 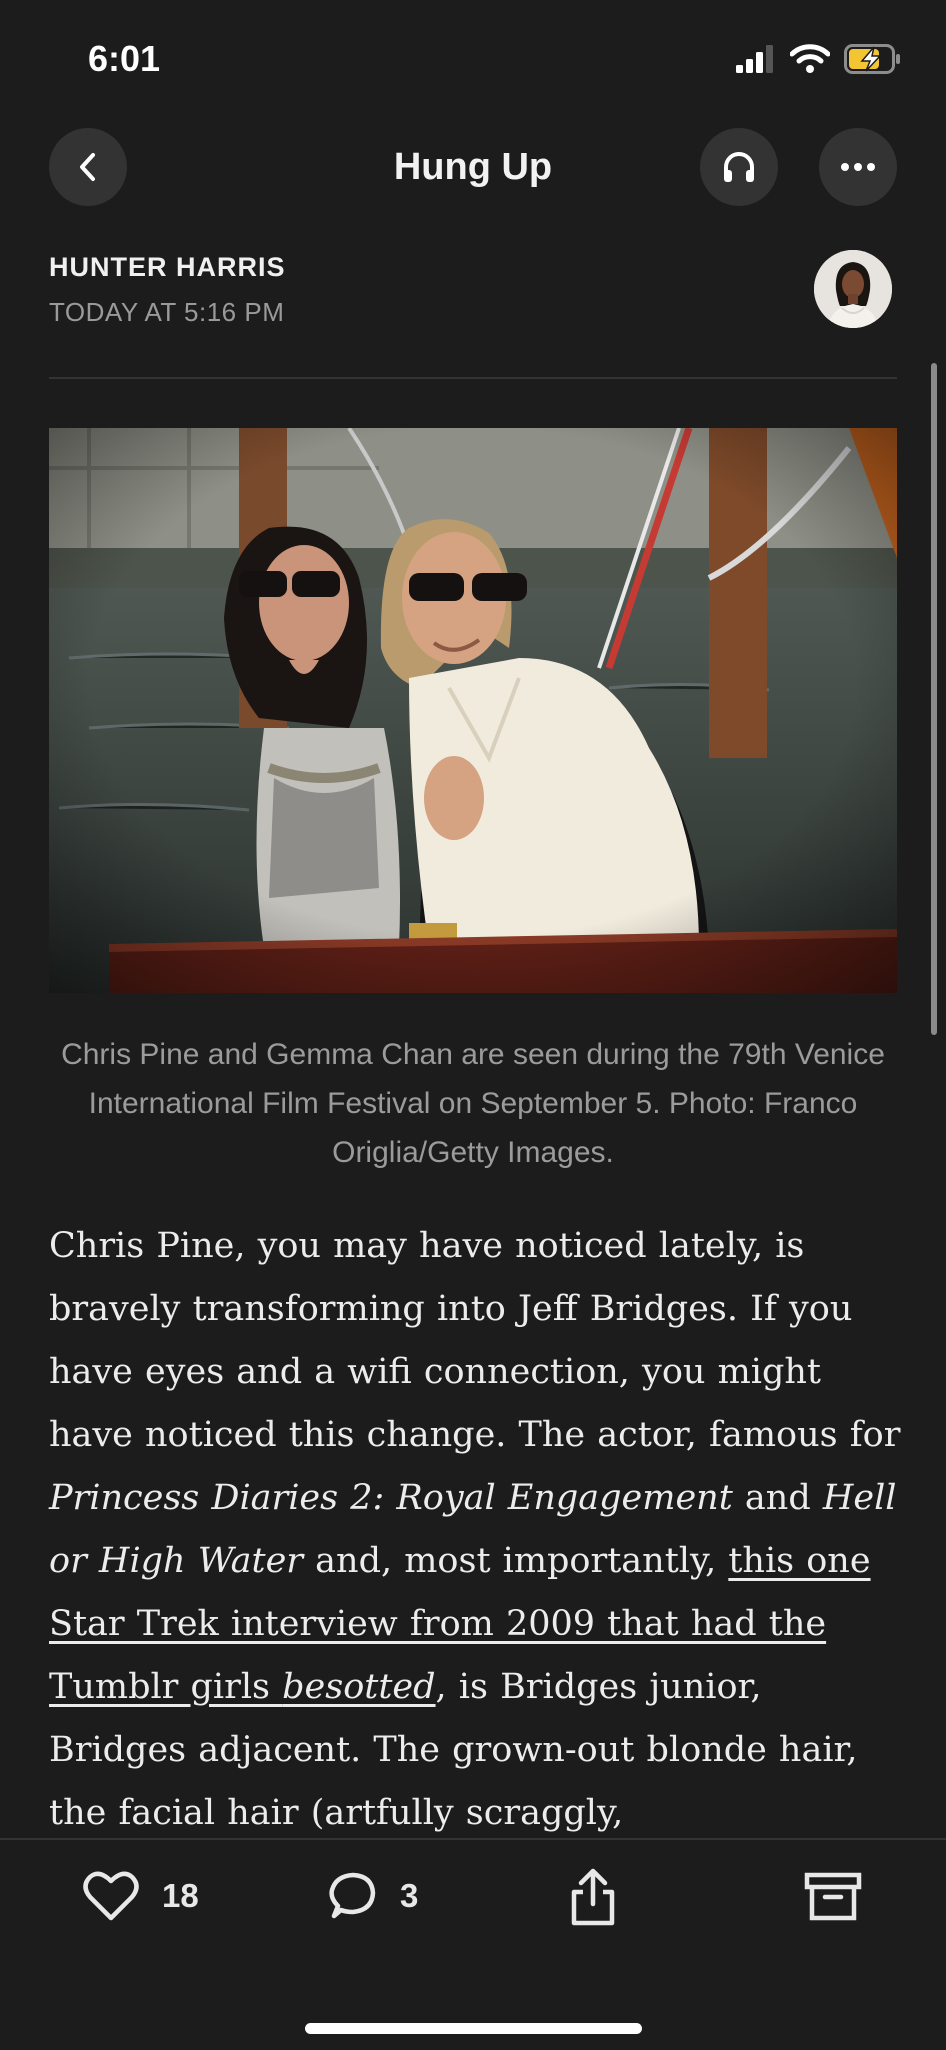 I want to click on share-button, so click(x=593, y=1897).